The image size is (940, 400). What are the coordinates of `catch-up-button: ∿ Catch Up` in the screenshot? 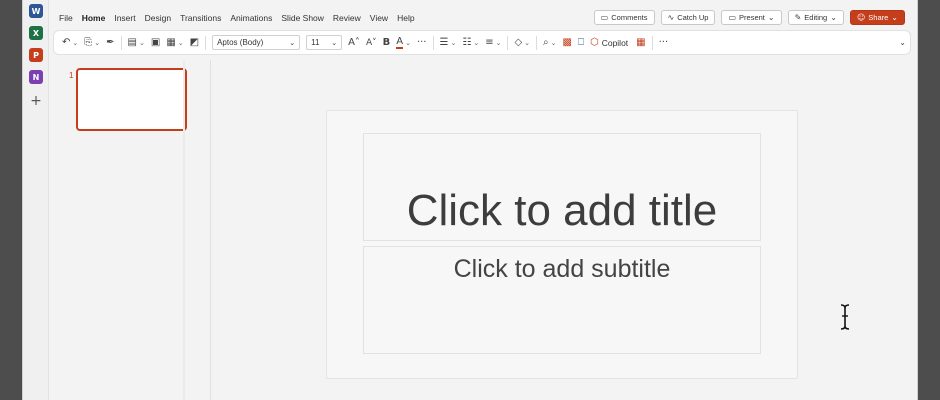 It's located at (688, 17).